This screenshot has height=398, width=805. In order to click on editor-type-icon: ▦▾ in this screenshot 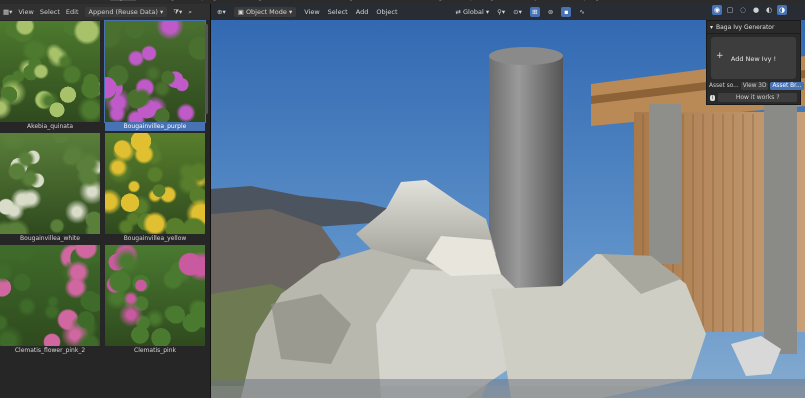, I will do `click(7, 12)`.